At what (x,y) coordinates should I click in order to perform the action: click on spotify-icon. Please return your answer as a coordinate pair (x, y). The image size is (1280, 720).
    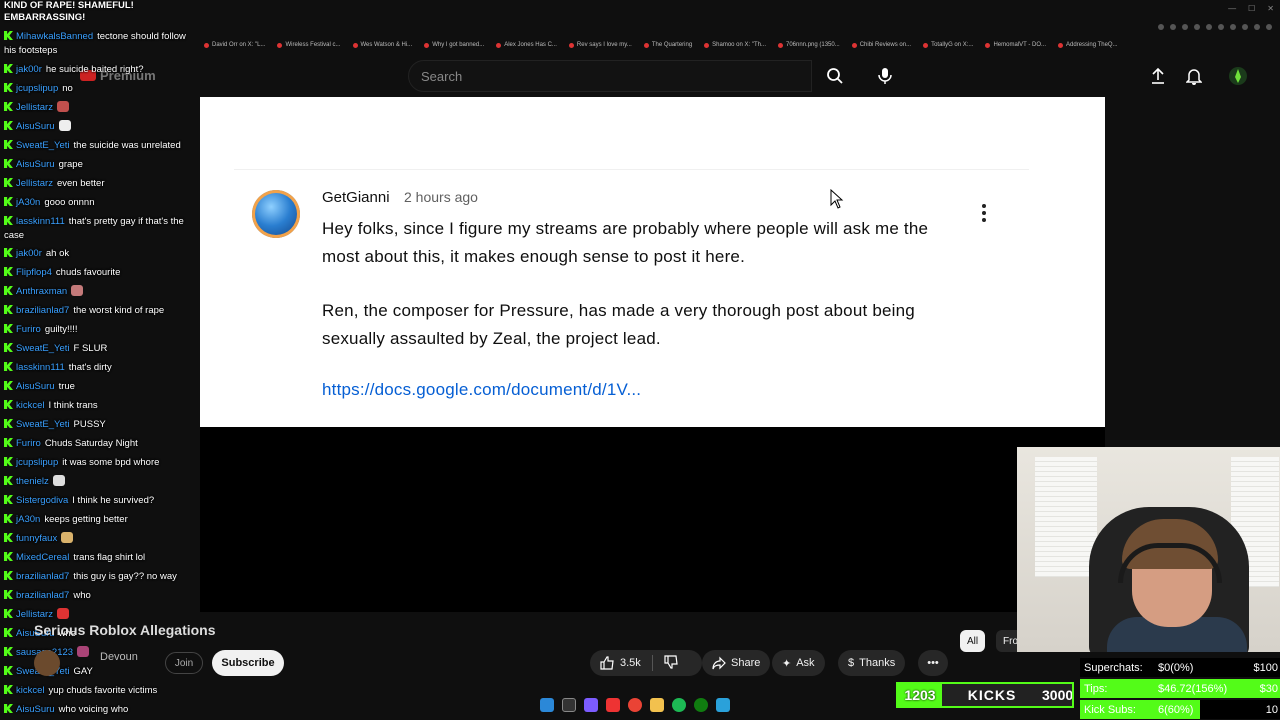
    Looking at the image, I should click on (679, 705).